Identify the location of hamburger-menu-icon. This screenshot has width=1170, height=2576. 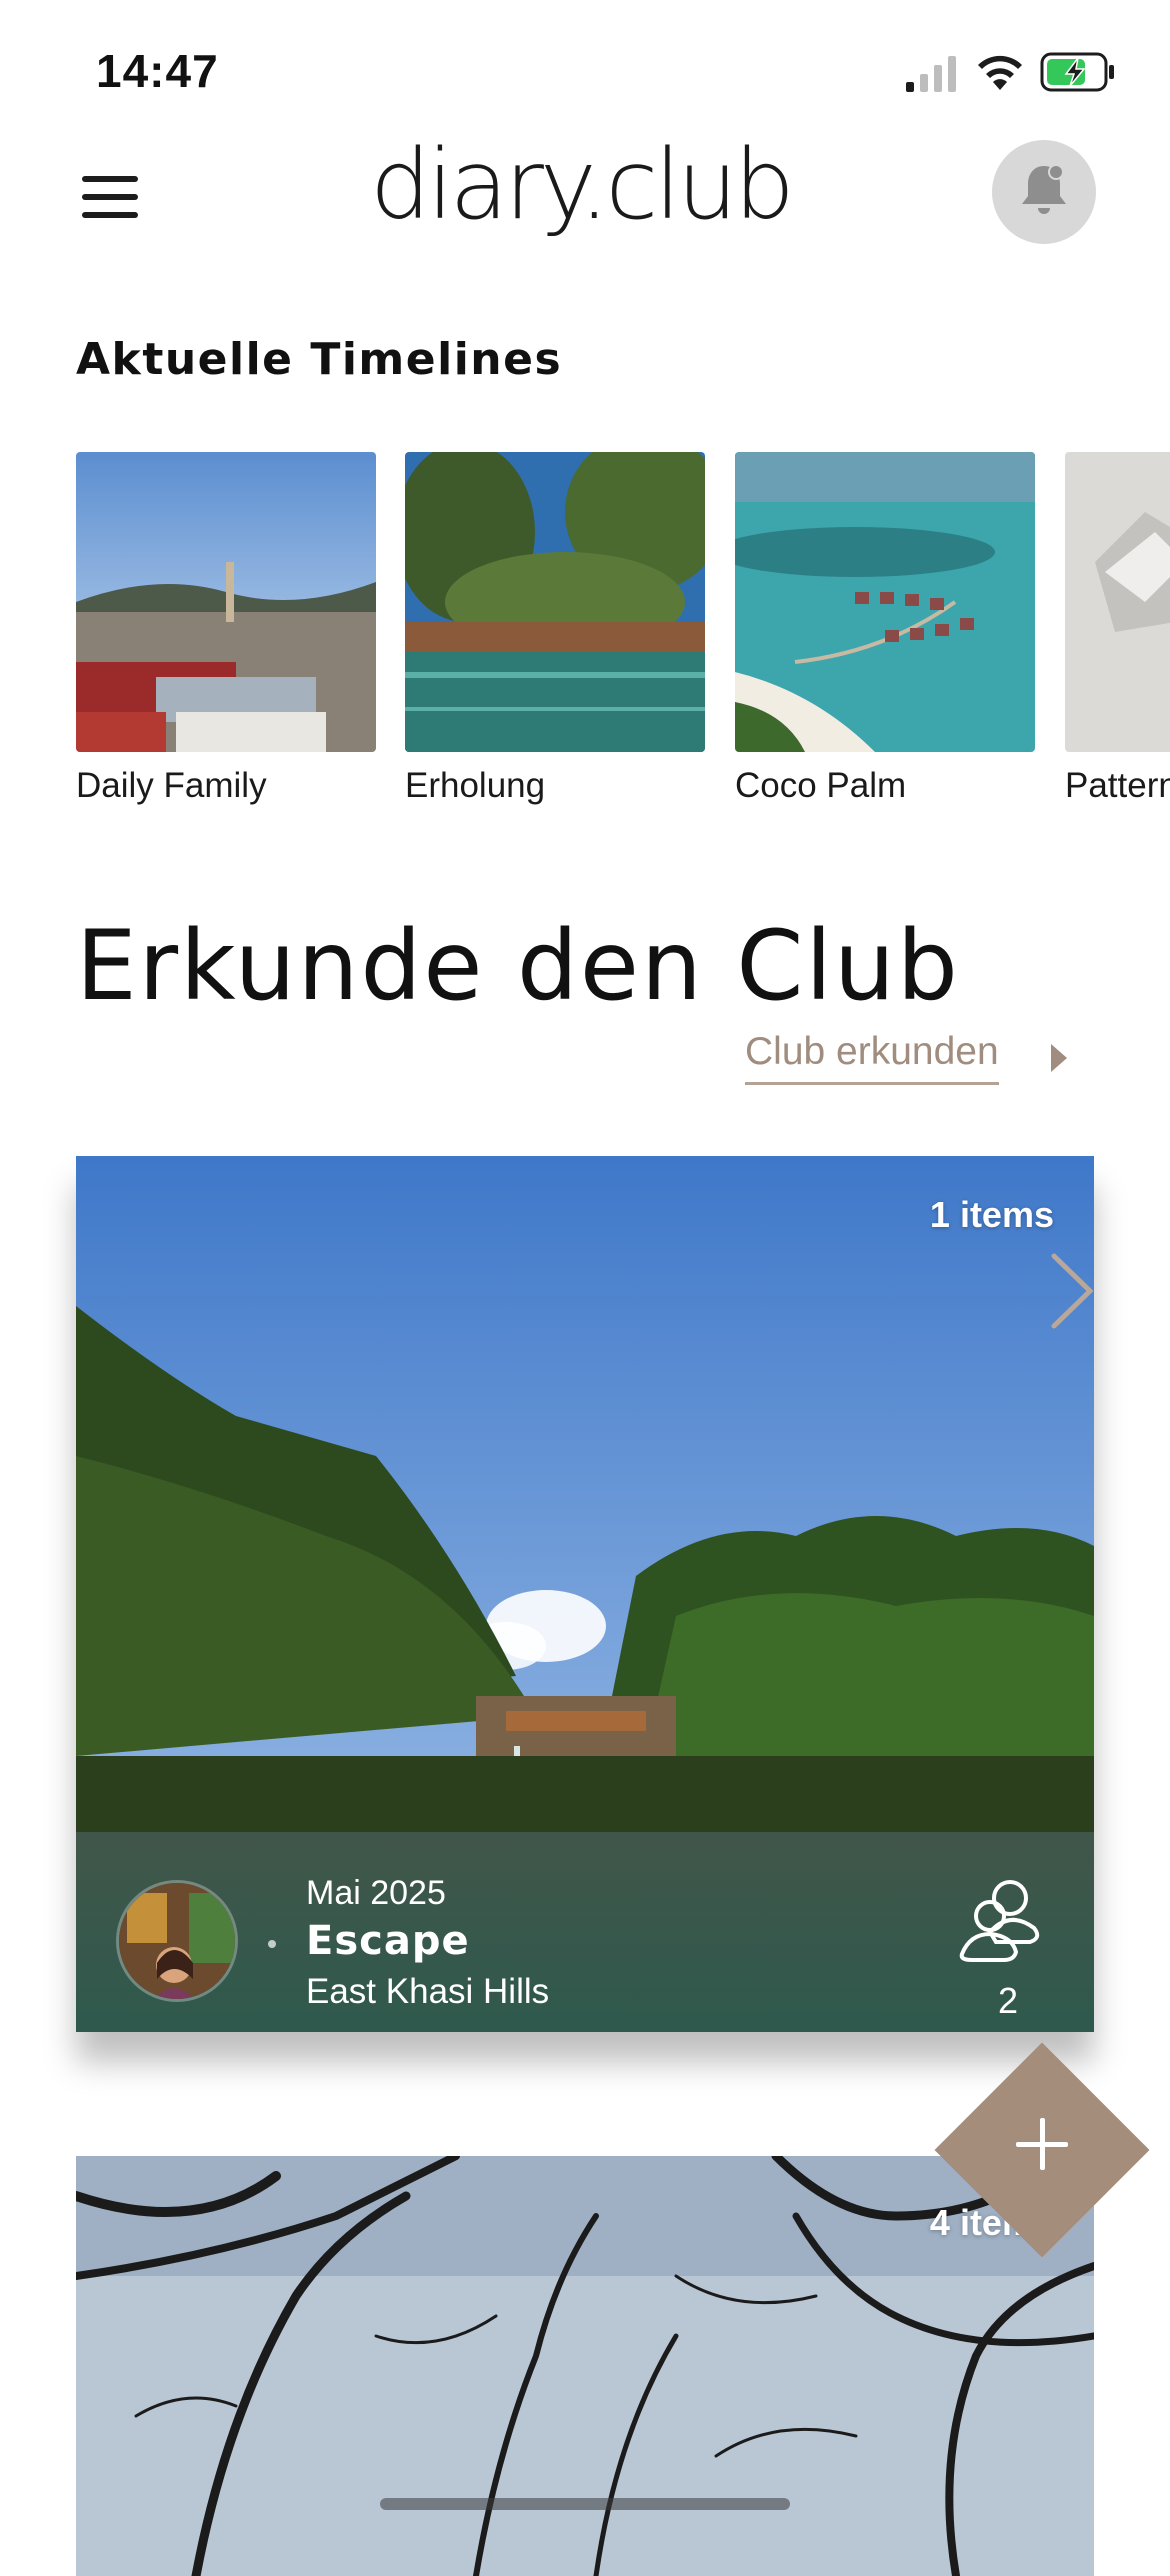
(112, 198).